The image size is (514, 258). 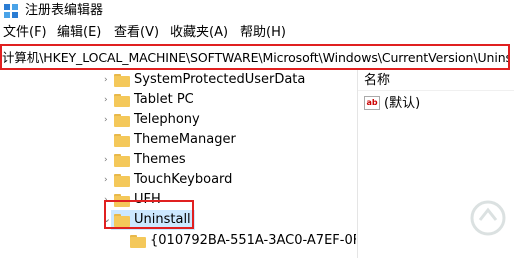 What do you see at coordinates (185, 139) in the screenshot?
I see `tree-item-label: ThemeManager` at bounding box center [185, 139].